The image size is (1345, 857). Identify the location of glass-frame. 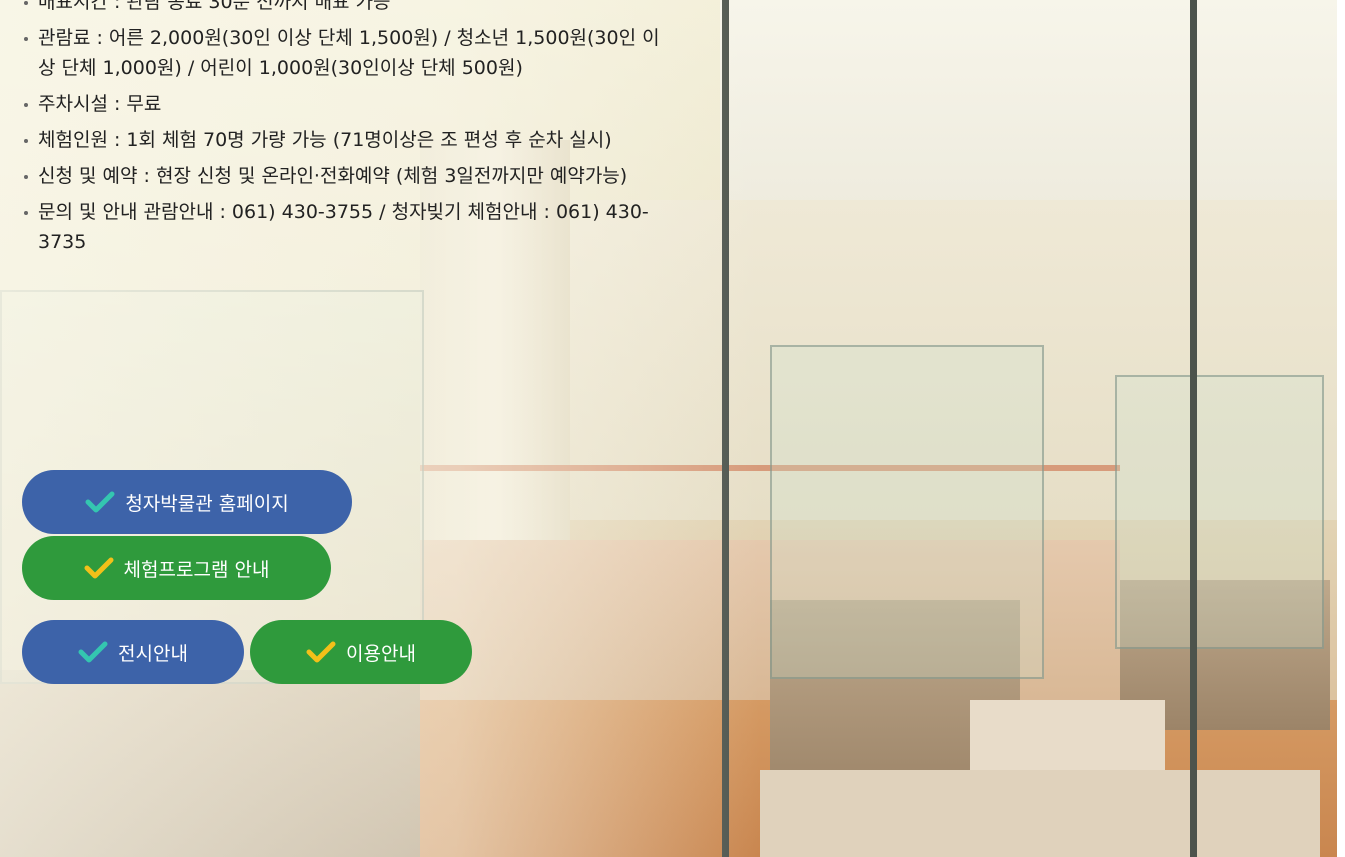
(1193, 428).